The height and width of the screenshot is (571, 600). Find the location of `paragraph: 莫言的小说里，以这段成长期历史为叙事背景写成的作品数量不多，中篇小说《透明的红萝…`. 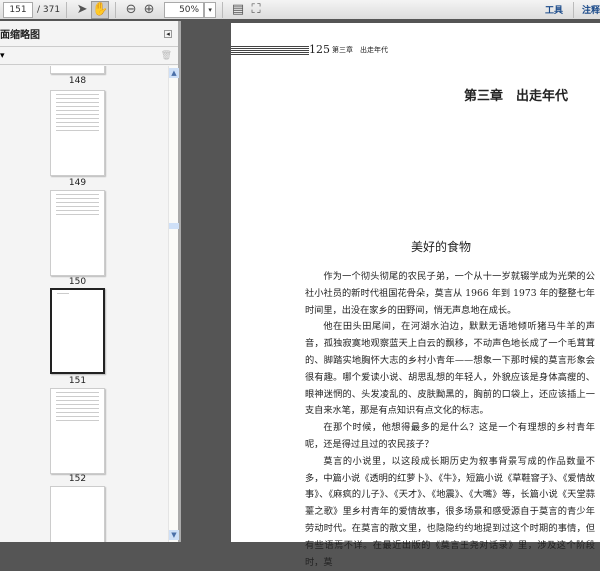

paragraph: 莫言的小说里，以这段成长期历史为叙事背景写成的作品数量不多，中篇小说《透明的红萝… is located at coordinates (450, 511).